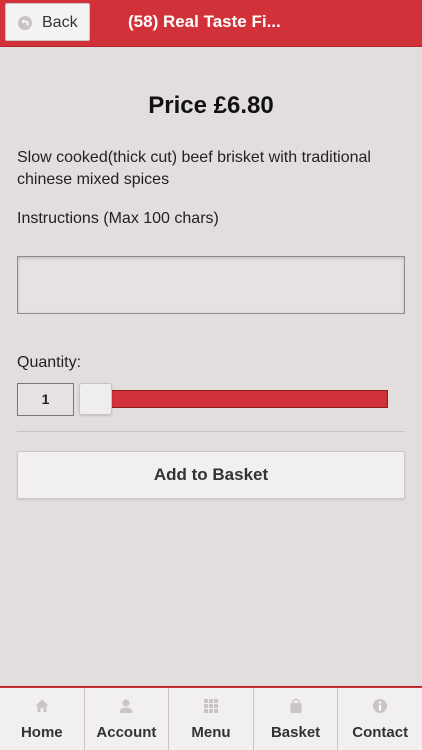  What do you see at coordinates (211, 431) in the screenshot?
I see `divider` at bounding box center [211, 431].